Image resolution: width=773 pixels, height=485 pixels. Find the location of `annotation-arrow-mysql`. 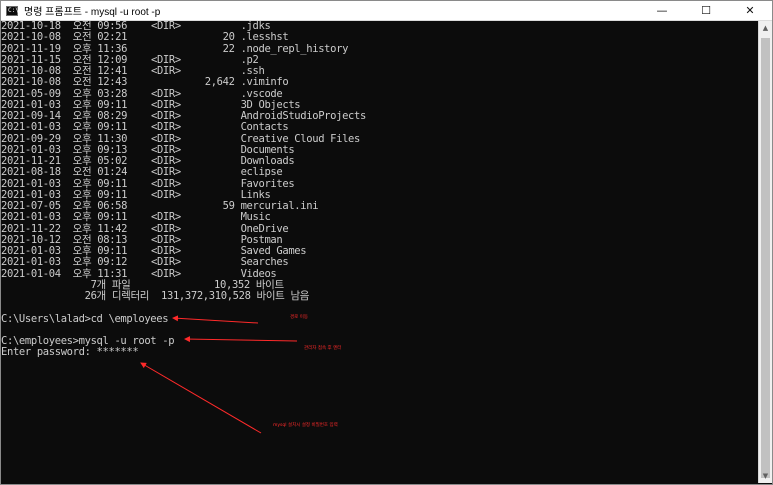

annotation-arrow-mysql is located at coordinates (241, 339).